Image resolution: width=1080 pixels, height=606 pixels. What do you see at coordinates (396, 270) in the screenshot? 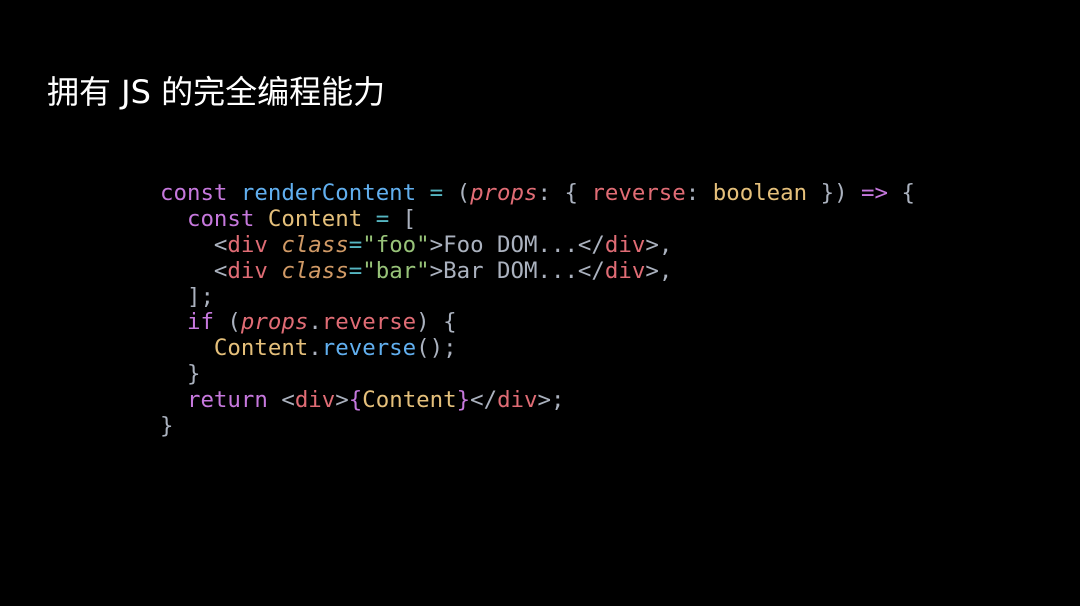
I see `code-token: "bar"` at bounding box center [396, 270].